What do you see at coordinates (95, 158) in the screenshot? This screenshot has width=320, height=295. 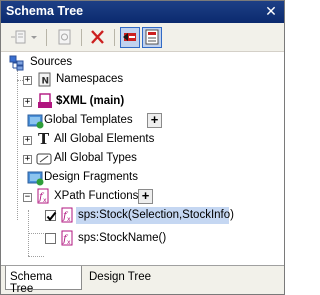 I see `tree-node-label: All Global Types` at bounding box center [95, 158].